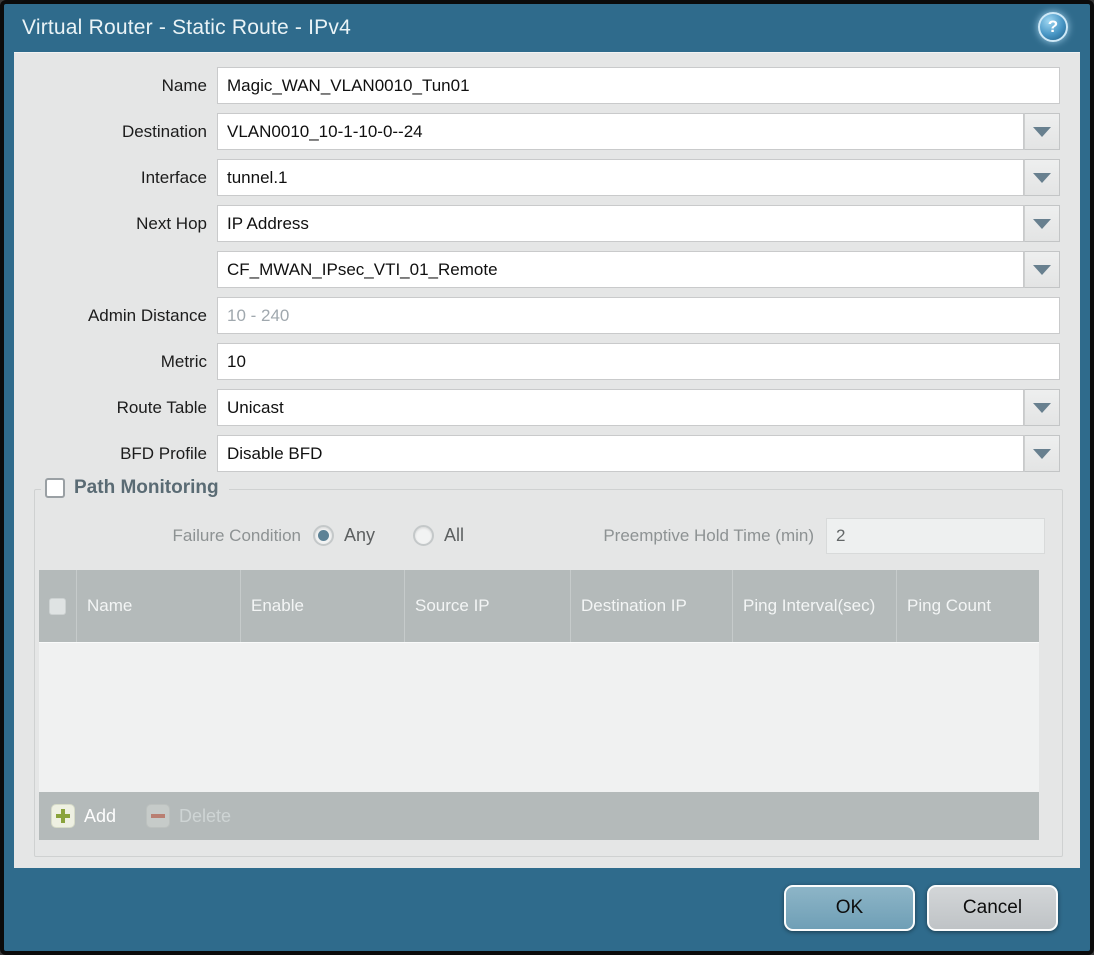 This screenshot has height=955, width=1094. Describe the element at coordinates (100, 815) in the screenshot. I see `add-button-label: Add` at that location.